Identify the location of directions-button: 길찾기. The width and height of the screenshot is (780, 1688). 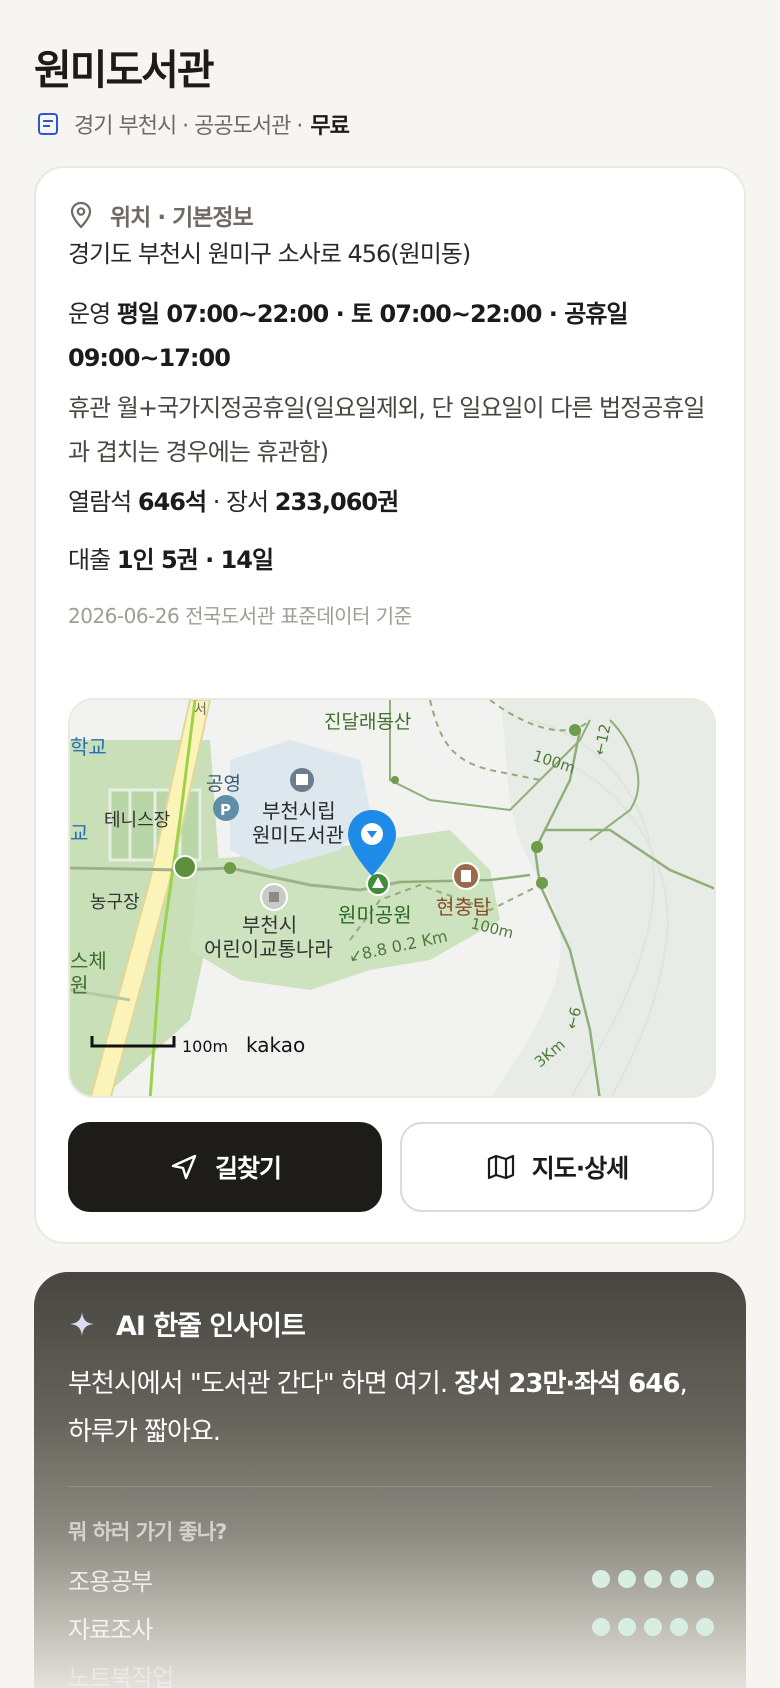
(225, 1167).